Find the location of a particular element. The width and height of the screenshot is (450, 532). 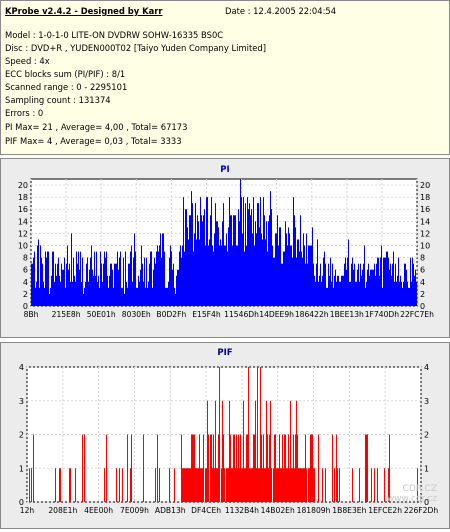

y-tick-label-right: 6 is located at coordinates (422, 270).